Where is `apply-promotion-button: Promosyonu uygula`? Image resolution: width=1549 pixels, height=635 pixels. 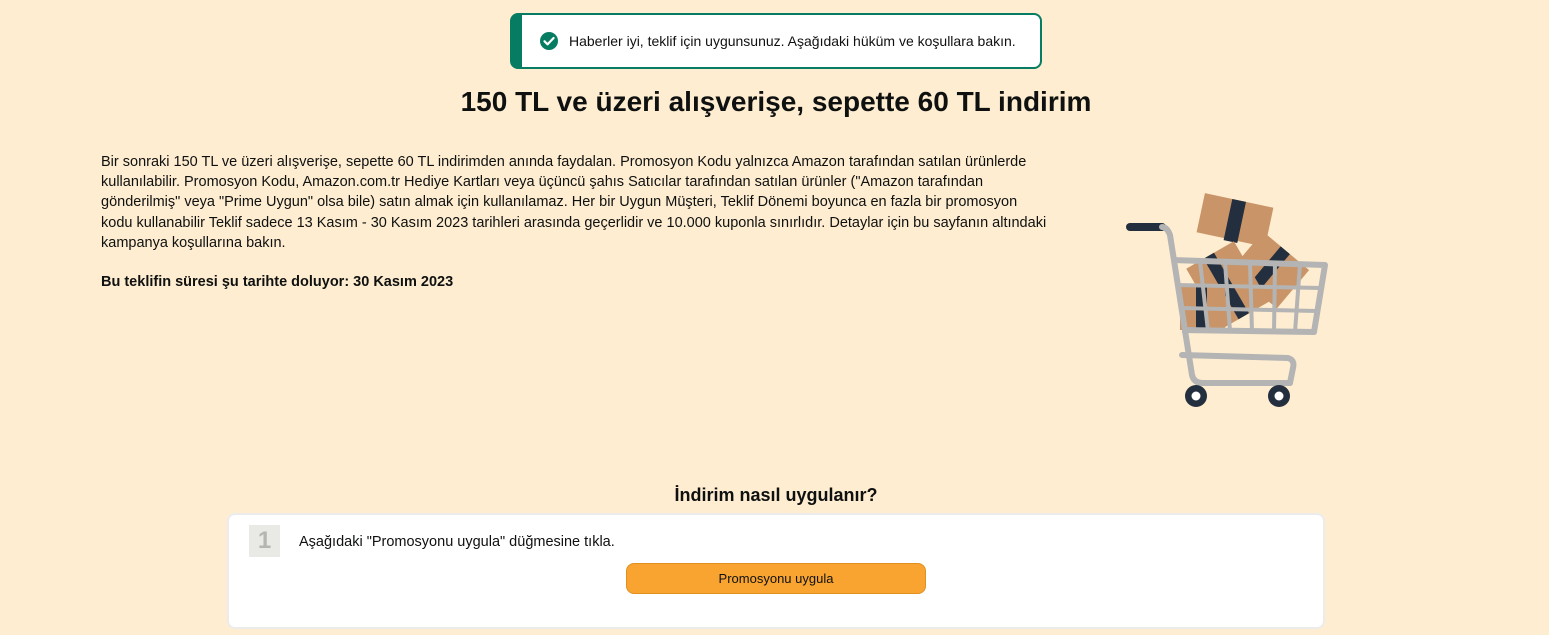 apply-promotion-button: Promosyonu uygula is located at coordinates (776, 578).